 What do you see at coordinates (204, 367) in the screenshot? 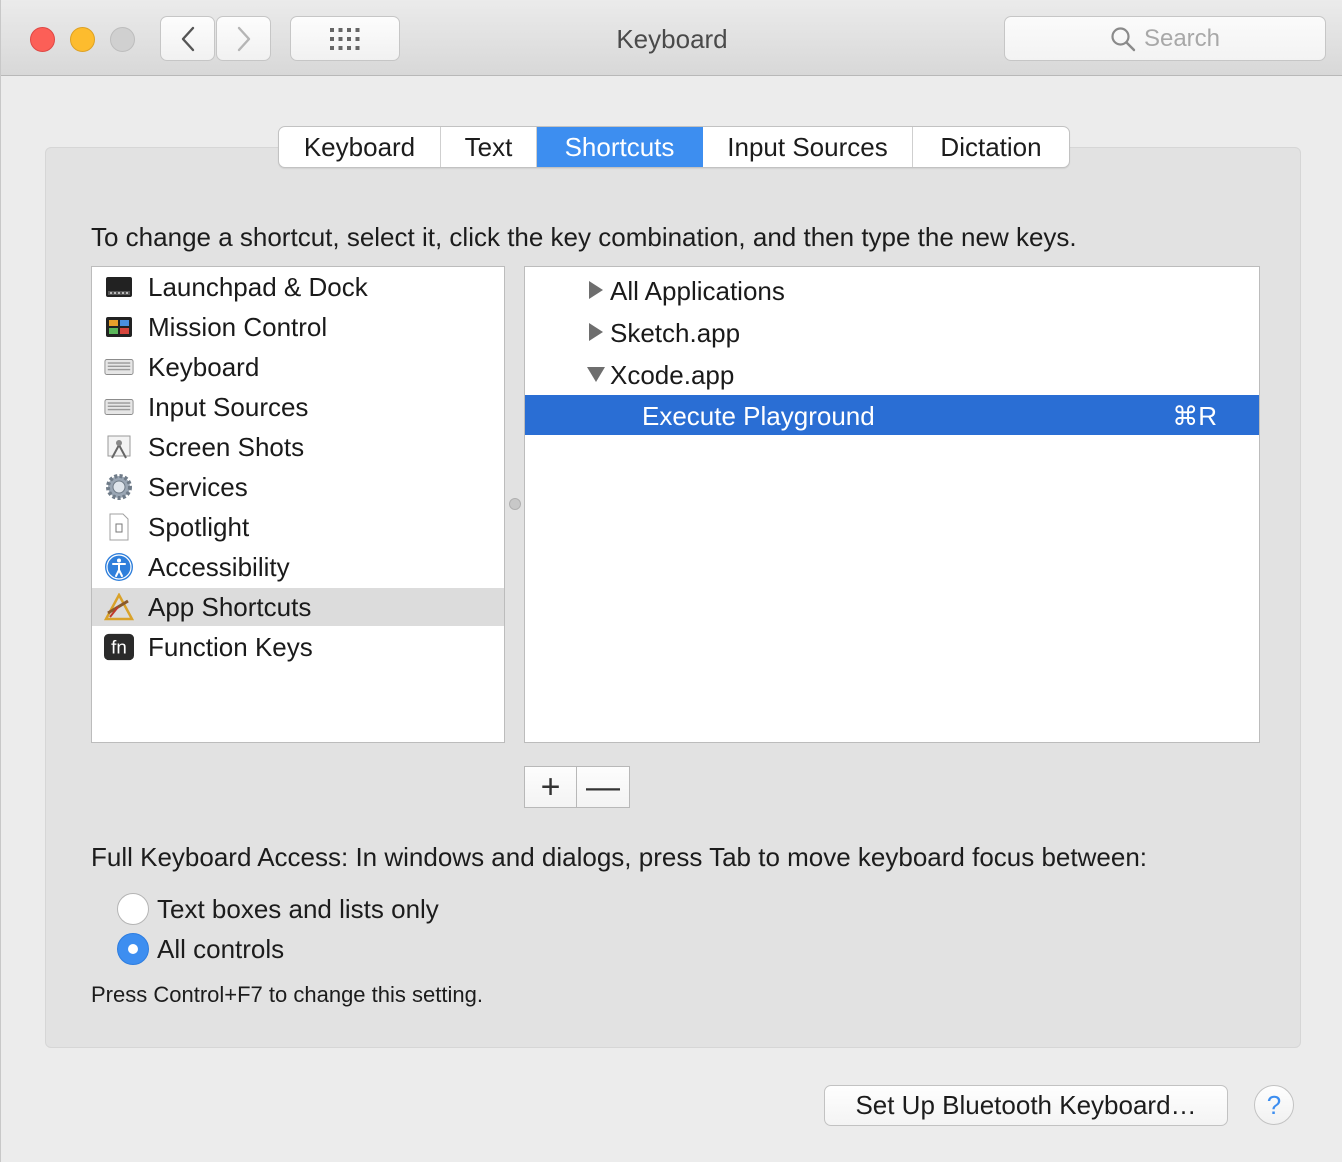
I see `category-label: Keyboard` at bounding box center [204, 367].